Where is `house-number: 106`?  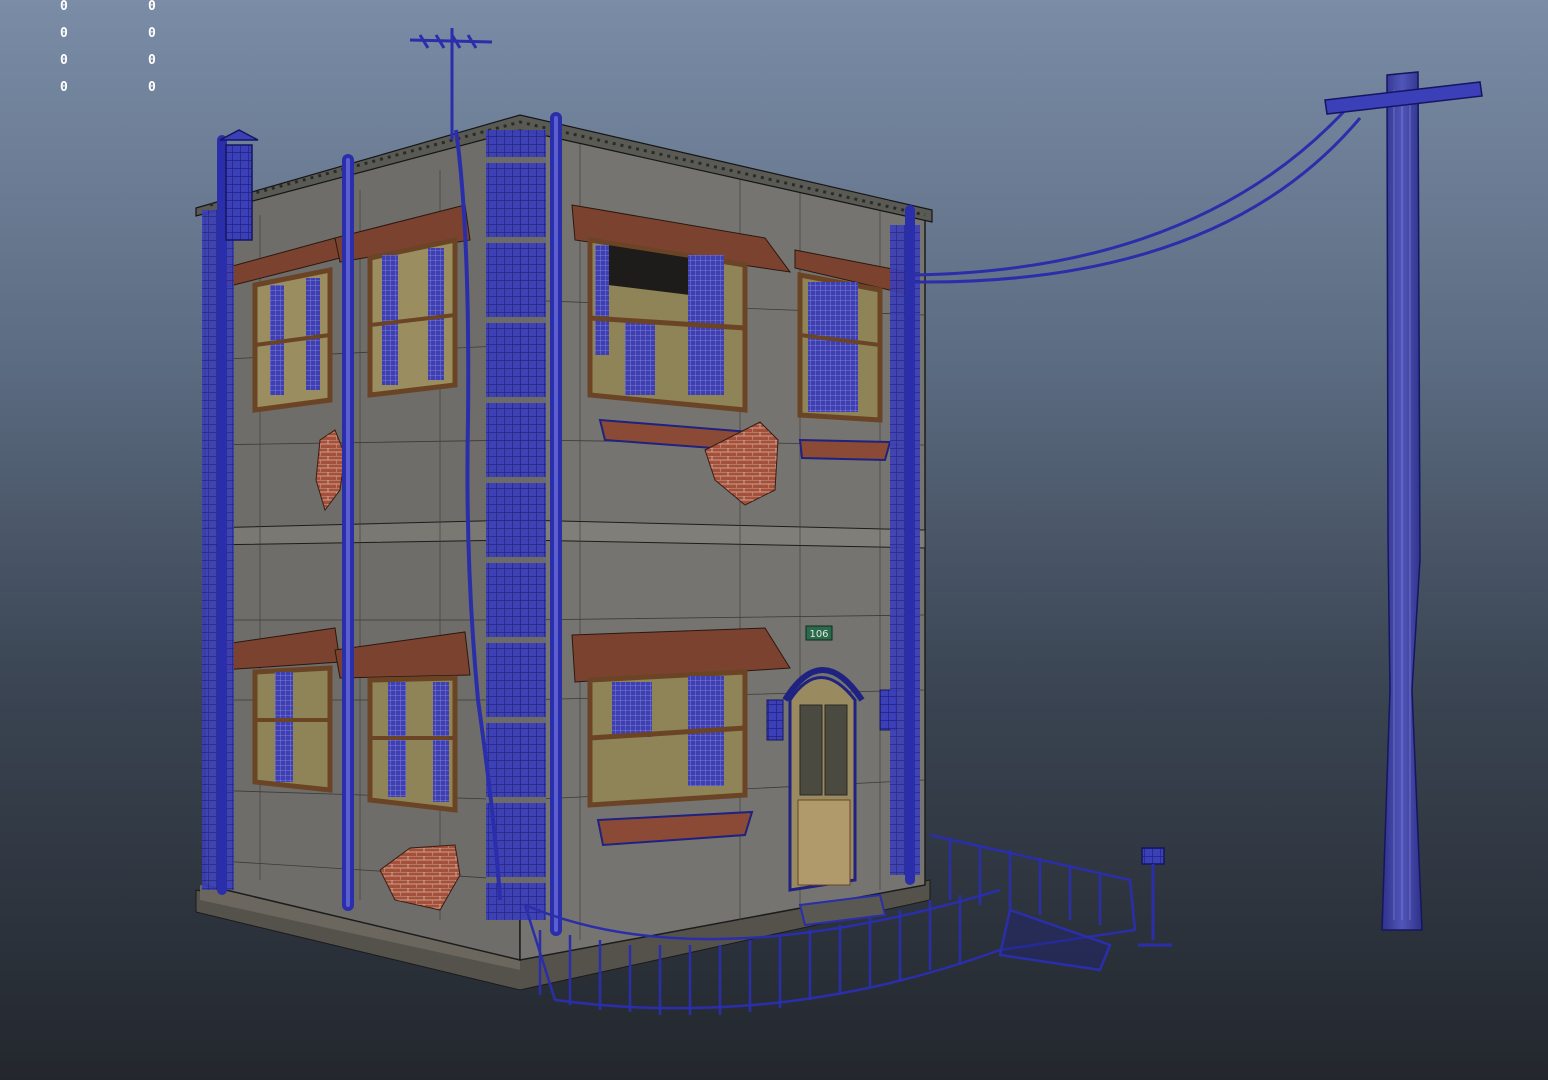 house-number: 106 is located at coordinates (818, 634).